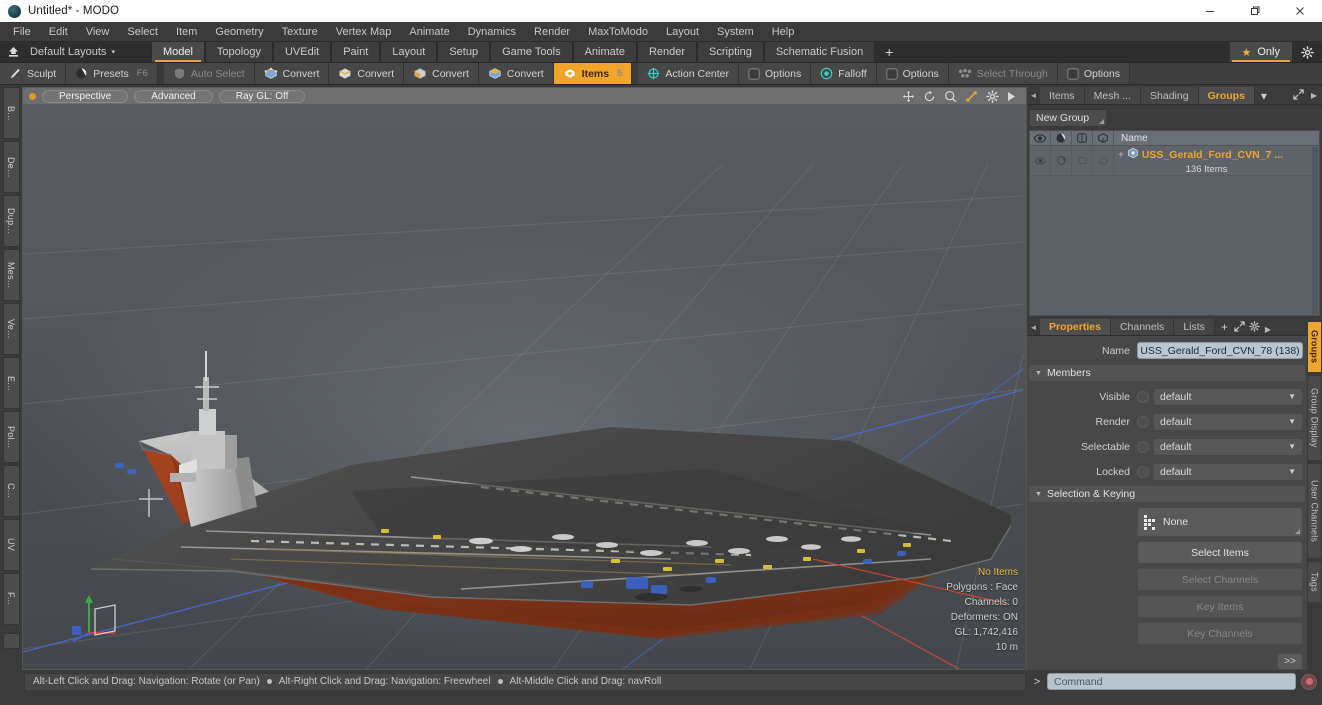 This screenshot has width=1322, height=705. What do you see at coordinates (531, 52) in the screenshot?
I see `layout-tab-game-tools: Game Tools` at bounding box center [531, 52].